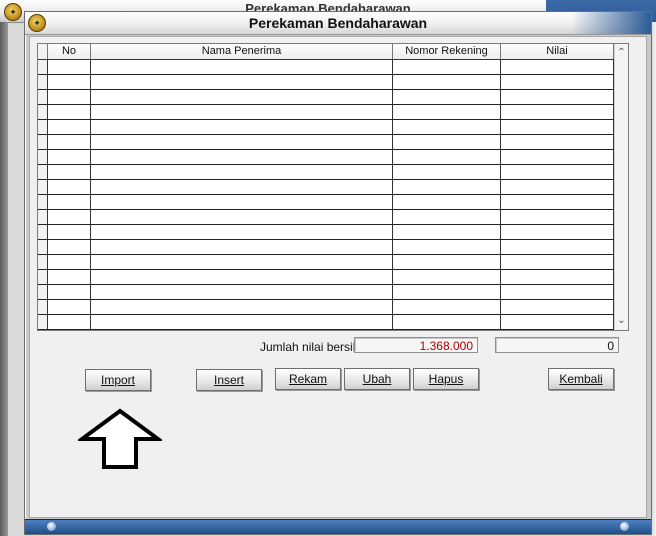  Describe the element at coordinates (338, 23) in the screenshot. I see `dialog-titlebar: ✦ Perekaman Bendaharawan` at that location.